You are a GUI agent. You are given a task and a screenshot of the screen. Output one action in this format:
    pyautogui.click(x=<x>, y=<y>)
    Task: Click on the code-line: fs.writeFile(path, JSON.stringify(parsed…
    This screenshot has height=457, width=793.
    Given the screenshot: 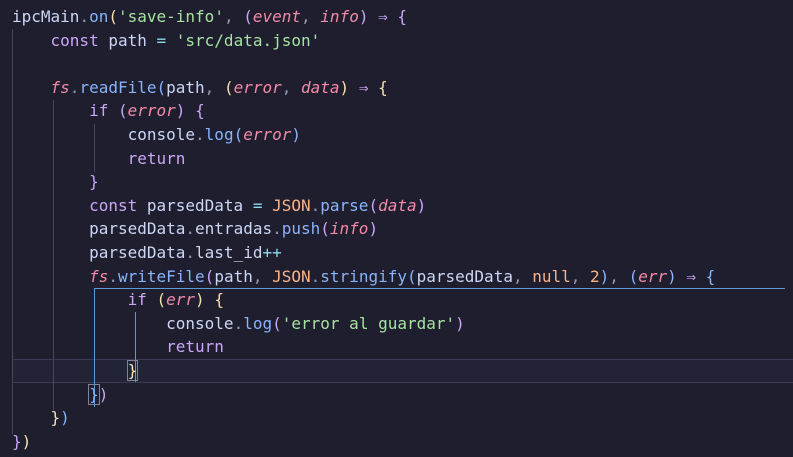 What is the action you would take?
    pyautogui.click(x=363, y=277)
    